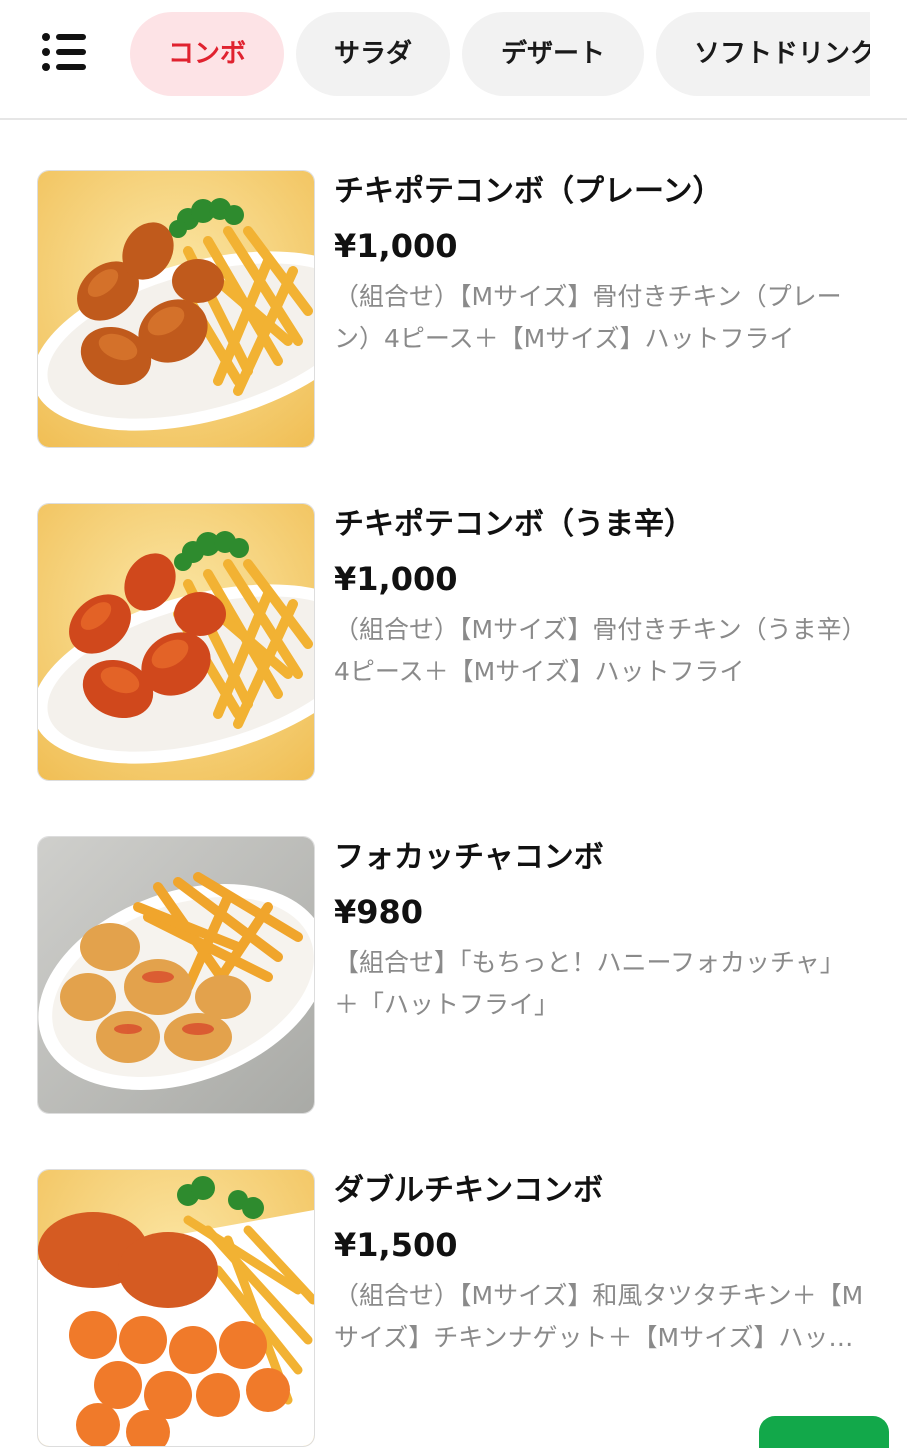 Image resolution: width=907 pixels, height=1448 pixels. What do you see at coordinates (65, 52) in the screenshot?
I see `list-menu-icon` at bounding box center [65, 52].